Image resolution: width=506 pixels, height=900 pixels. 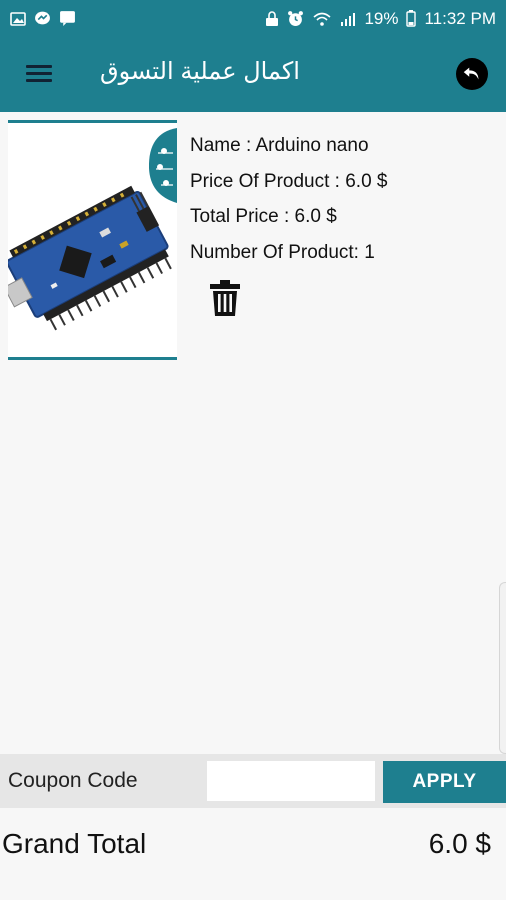 I want to click on status-bar: 19% 11:32 PM, so click(x=253, y=18).